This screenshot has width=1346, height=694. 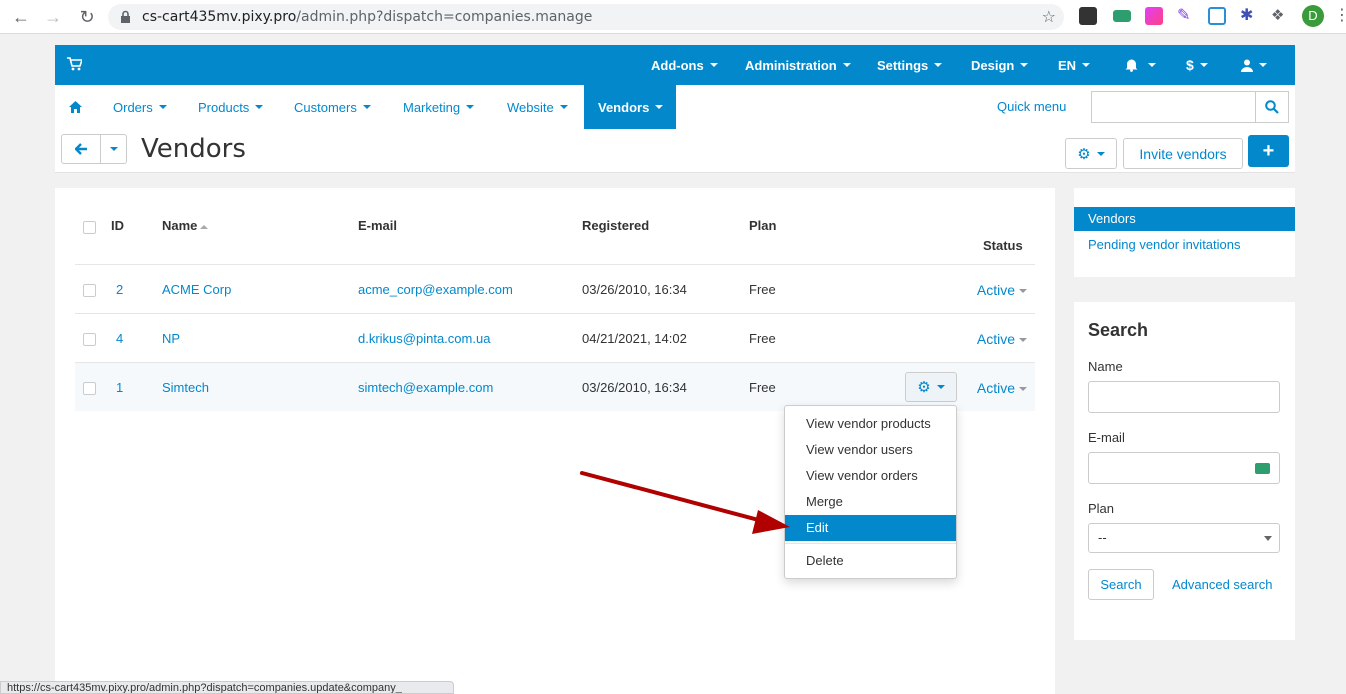 What do you see at coordinates (1222, 584) in the screenshot?
I see `advanced-search-link: Advanced search` at bounding box center [1222, 584].